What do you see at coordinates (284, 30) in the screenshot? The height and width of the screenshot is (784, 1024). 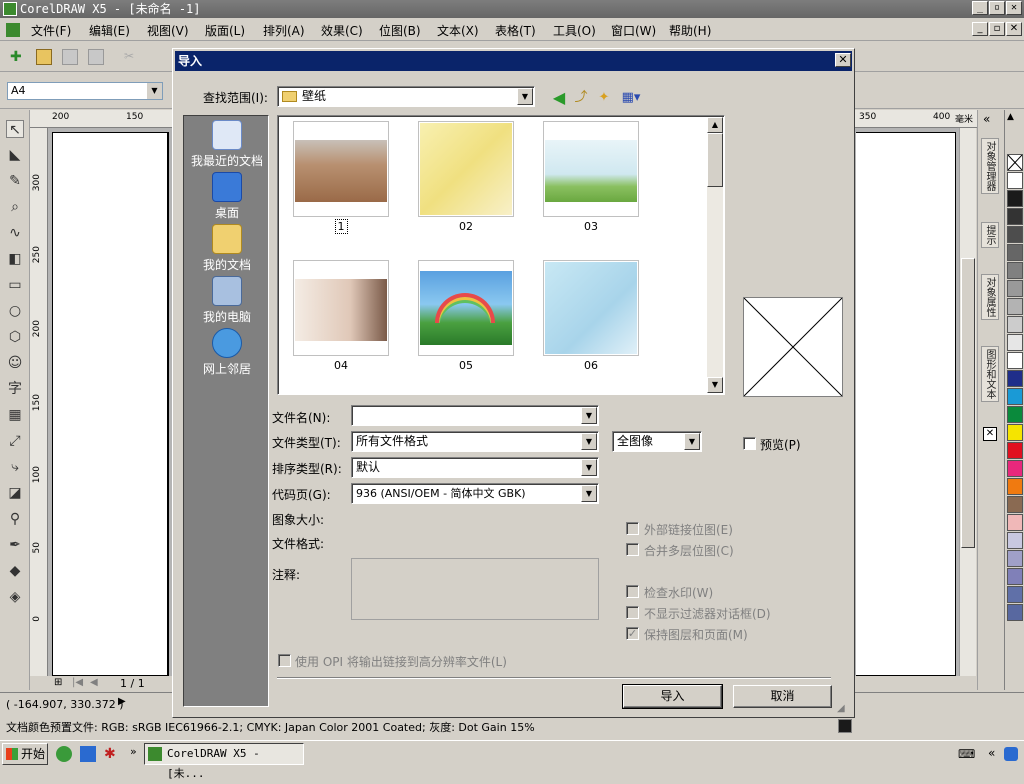 I see `menu-arrange: 排列(A)` at bounding box center [284, 30].